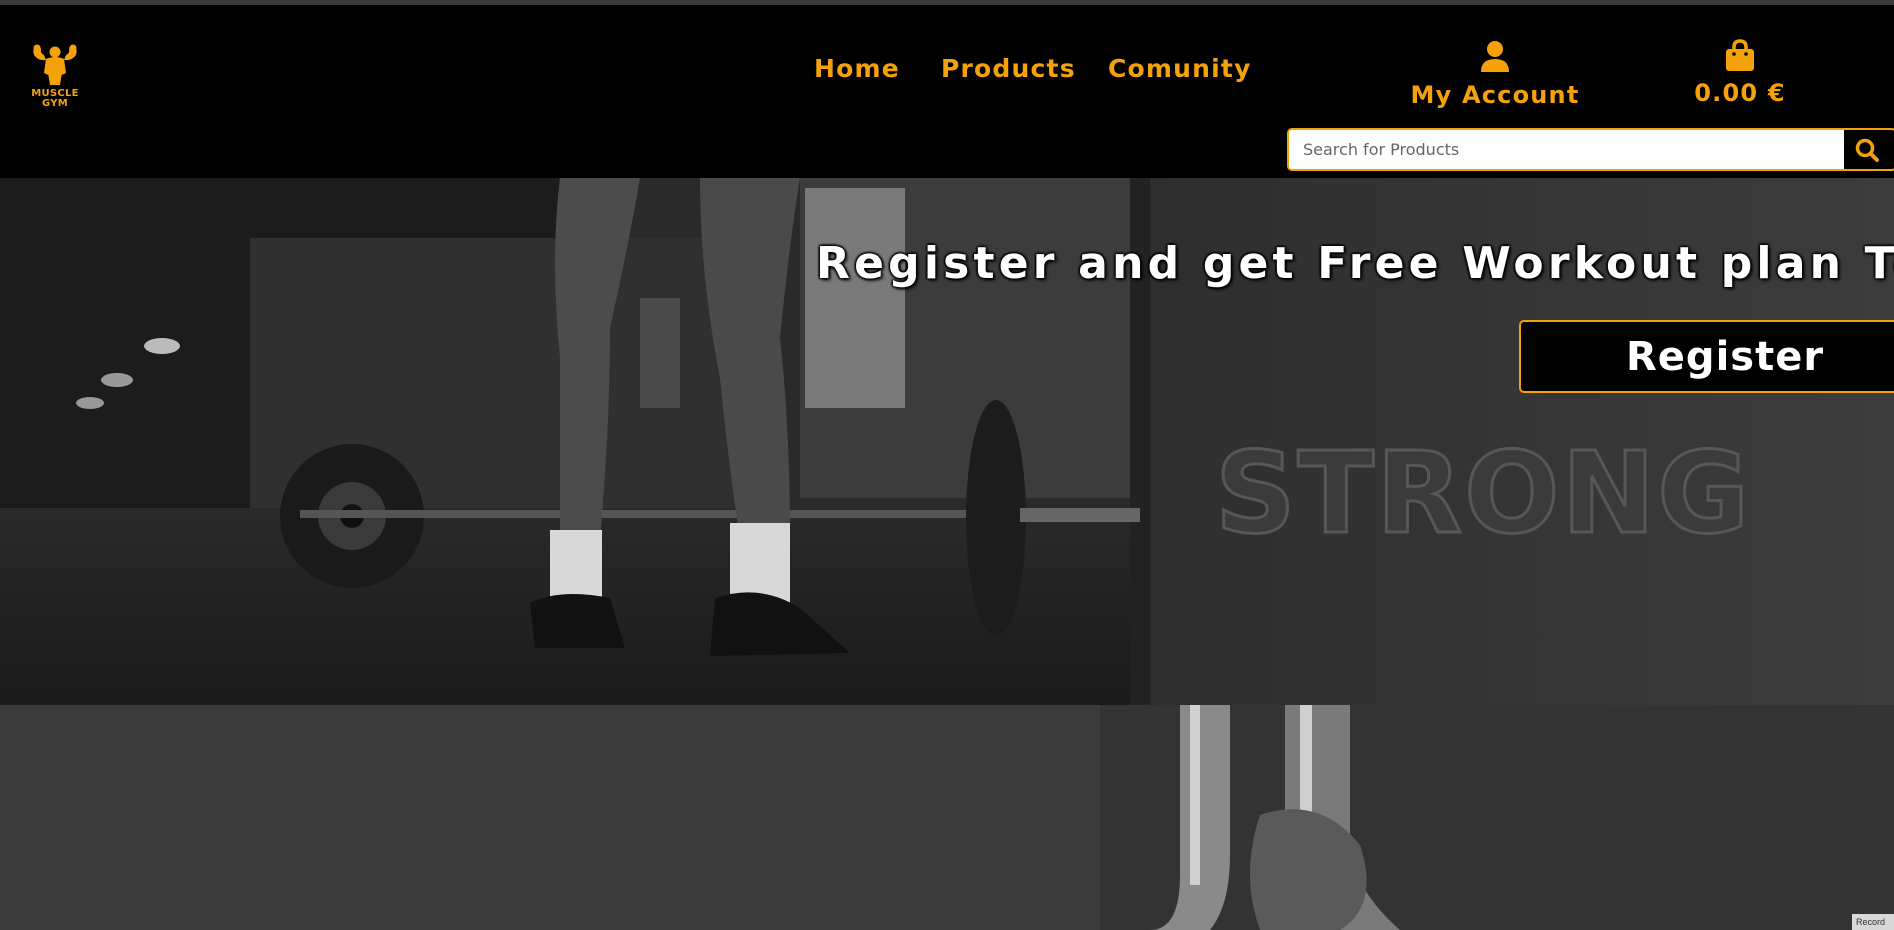  I want to click on nav-home-link: Home, so click(857, 68).